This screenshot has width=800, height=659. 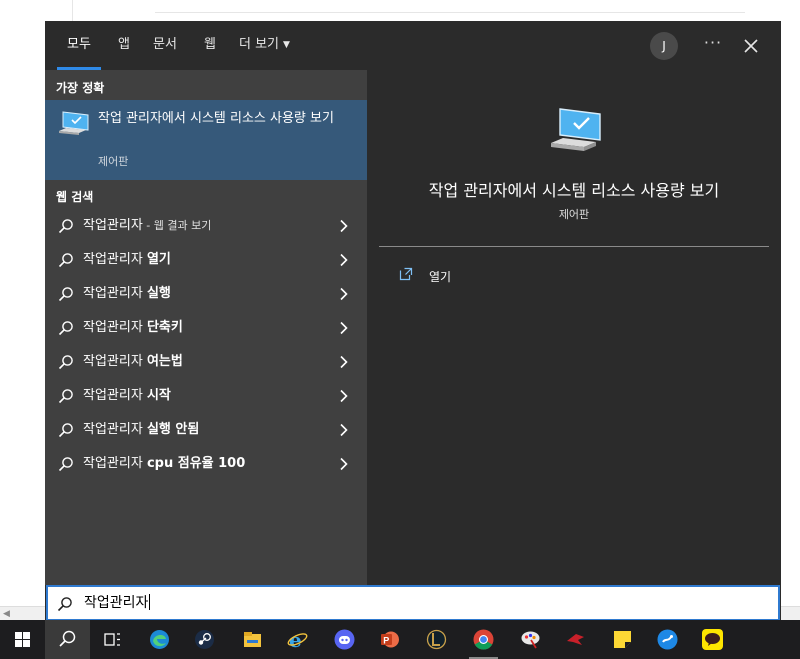 I want to click on best-match-subtitle: 제어판, so click(x=113, y=161).